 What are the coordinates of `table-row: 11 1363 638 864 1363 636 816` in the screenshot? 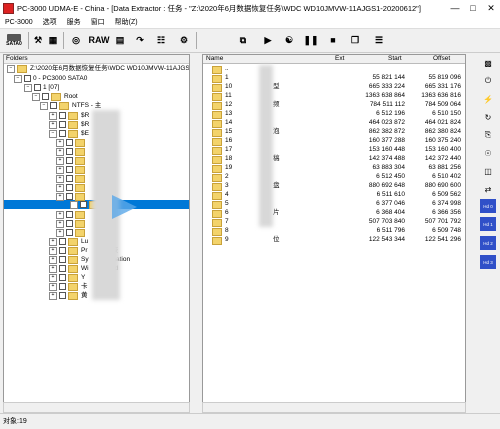 It's located at (334, 96).